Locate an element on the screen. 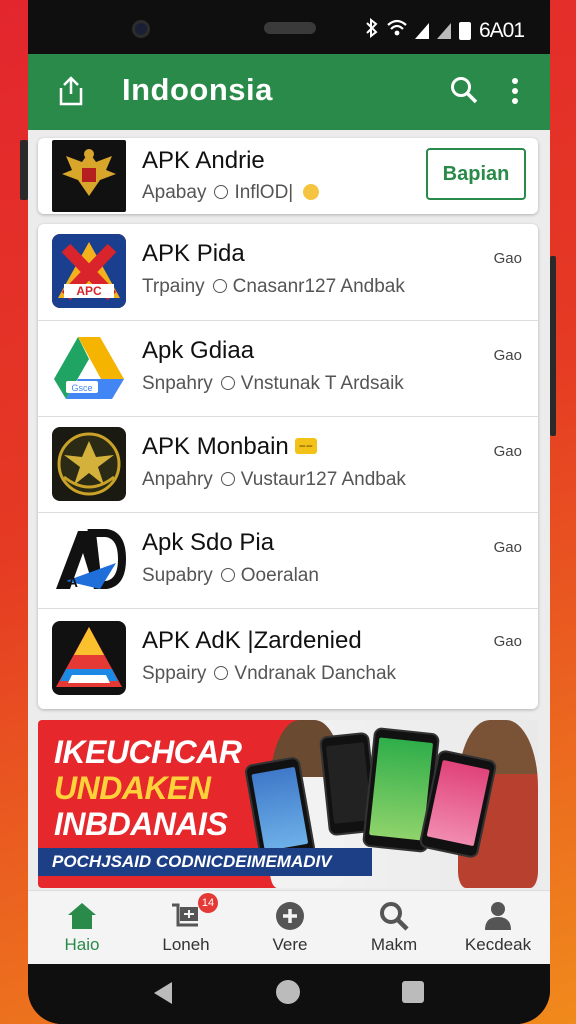 The image size is (576, 1024). nav-item-add: Vere is located at coordinates (290, 928).